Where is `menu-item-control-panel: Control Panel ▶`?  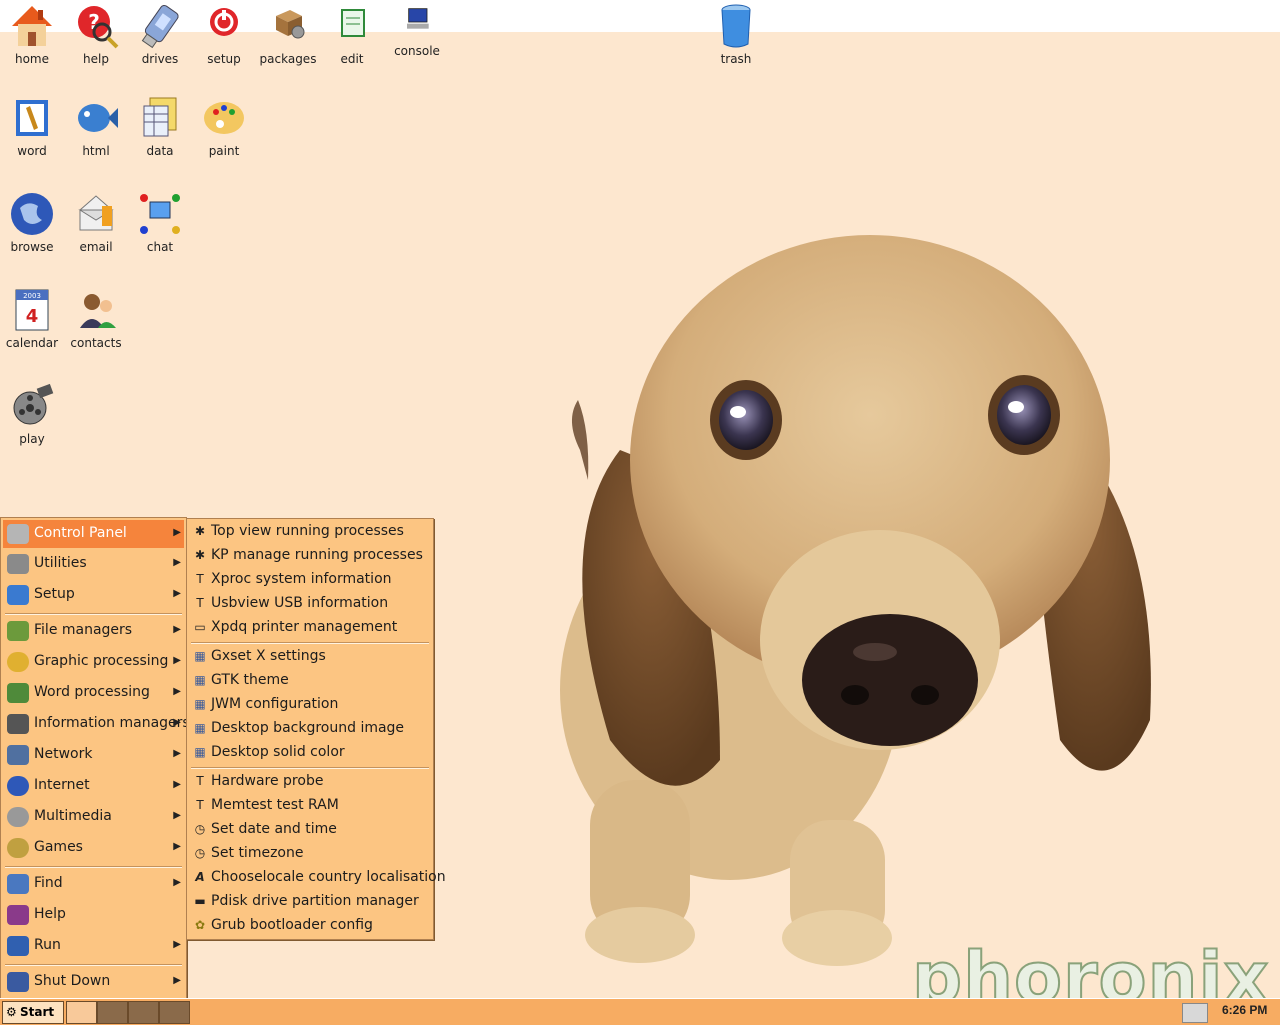 menu-item-control-panel: Control Panel ▶ is located at coordinates (93, 534).